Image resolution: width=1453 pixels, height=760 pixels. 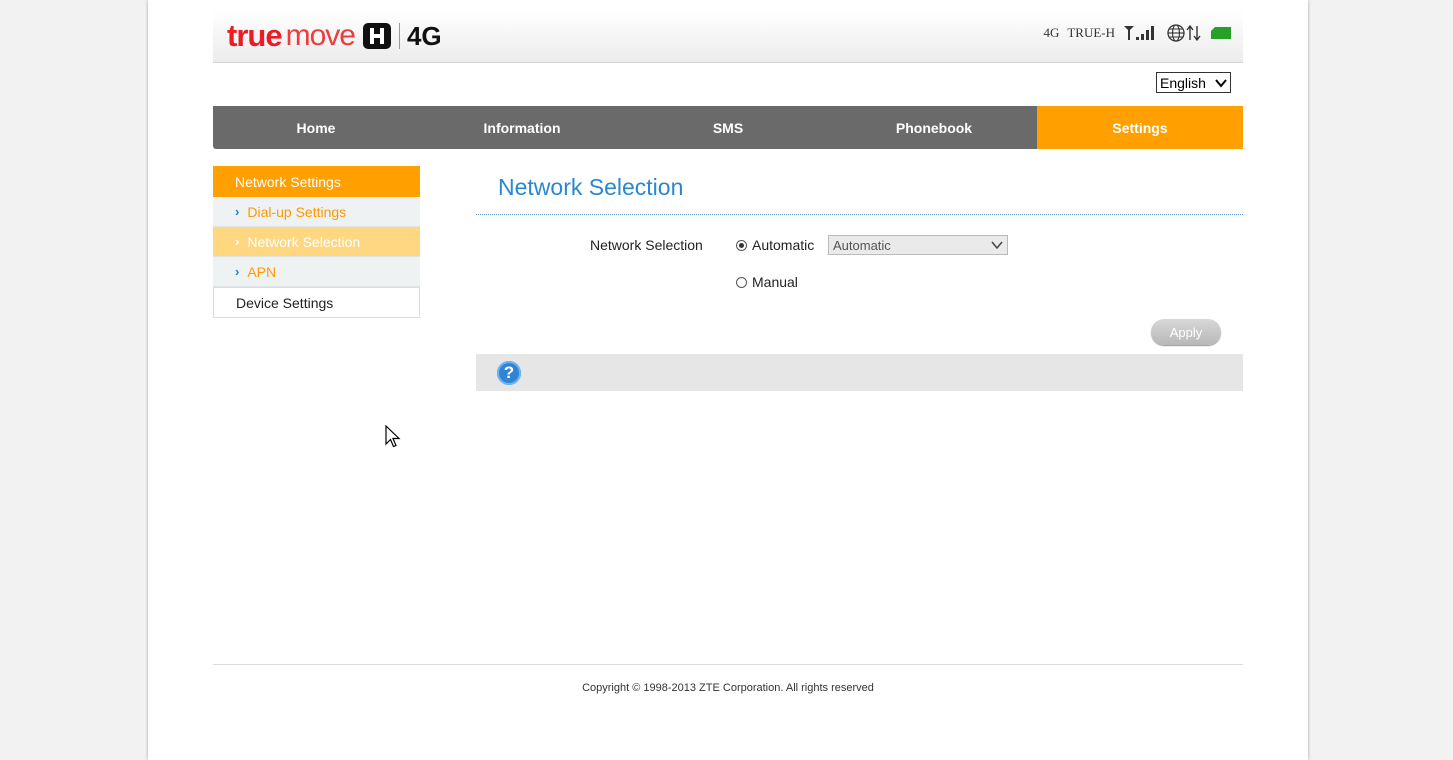 I want to click on sidebar-item-network-selection: › Network Selection, so click(x=316, y=242).